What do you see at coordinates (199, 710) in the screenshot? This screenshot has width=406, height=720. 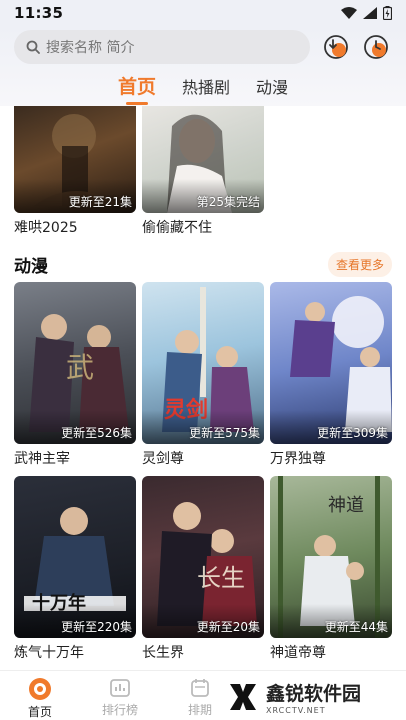 I see `nav-label: 排期` at bounding box center [199, 710].